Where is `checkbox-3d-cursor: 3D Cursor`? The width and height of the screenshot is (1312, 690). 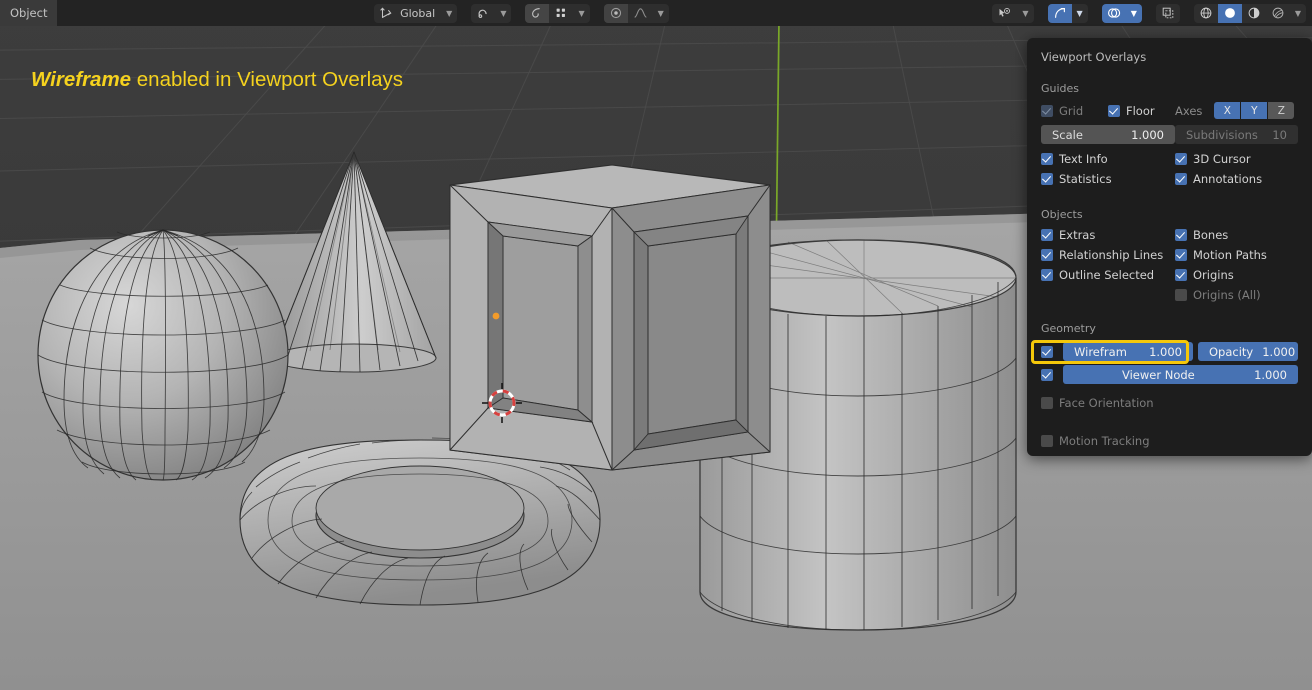
checkbox-3d-cursor: 3D Cursor is located at coordinates (1236, 159).